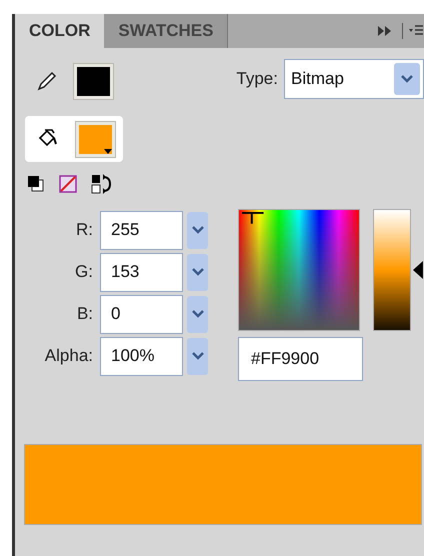 The height and width of the screenshot is (556, 424). Describe the element at coordinates (385, 31) in the screenshot. I see `fast-forward-icon` at that location.